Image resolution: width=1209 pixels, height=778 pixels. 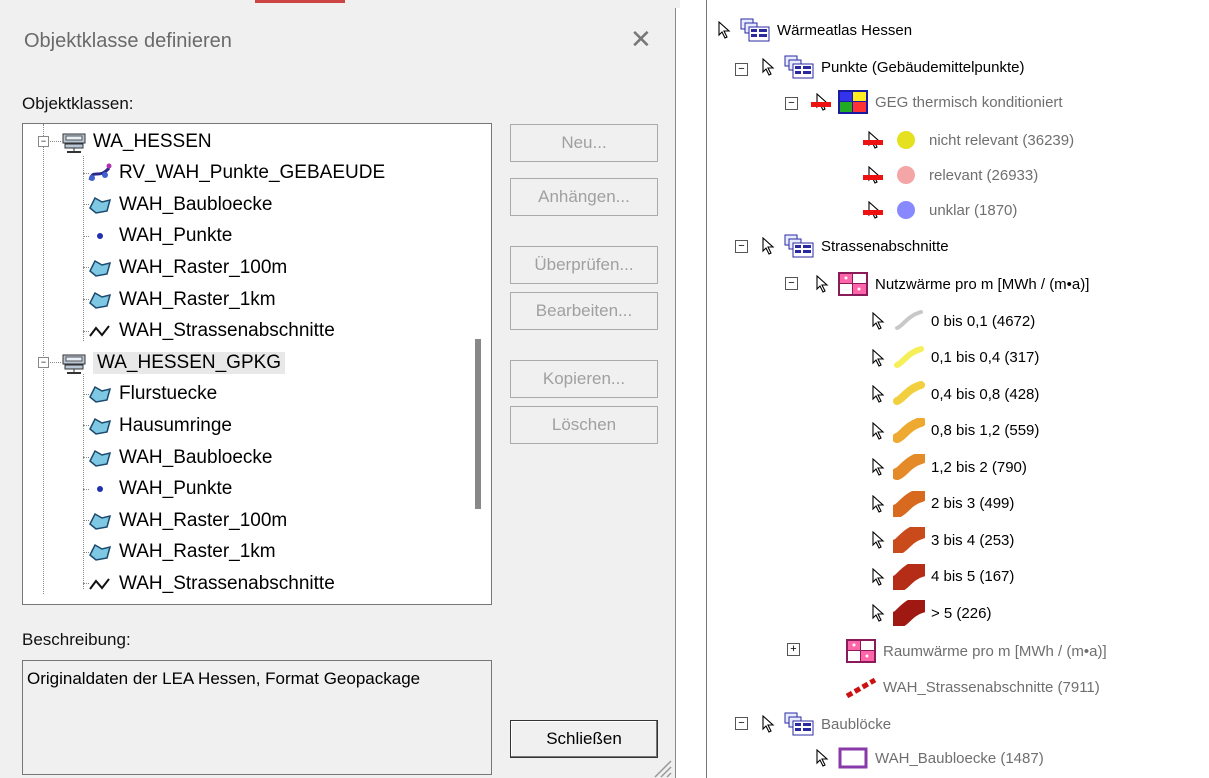 I want to click on legend-nutz-class: 0,8 bis 1,2 (559), so click(x=955, y=431).